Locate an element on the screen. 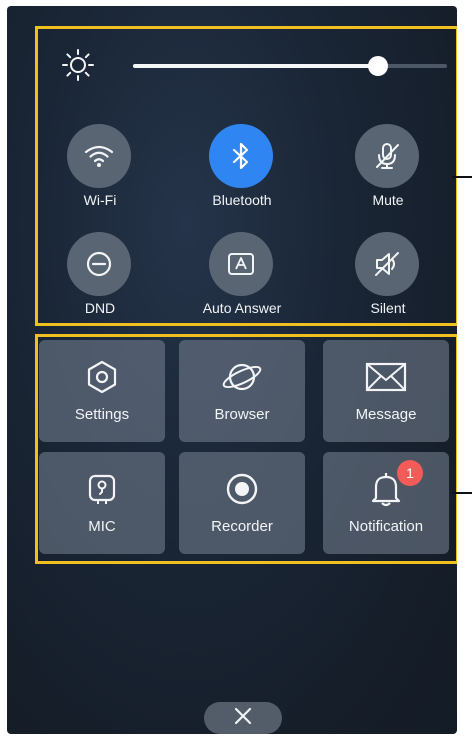  record-icon is located at coordinates (242, 489).